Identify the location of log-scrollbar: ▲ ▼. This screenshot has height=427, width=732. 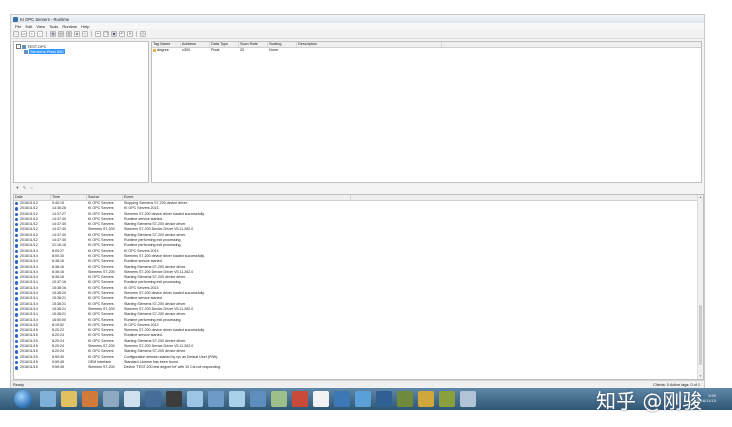
(700, 287).